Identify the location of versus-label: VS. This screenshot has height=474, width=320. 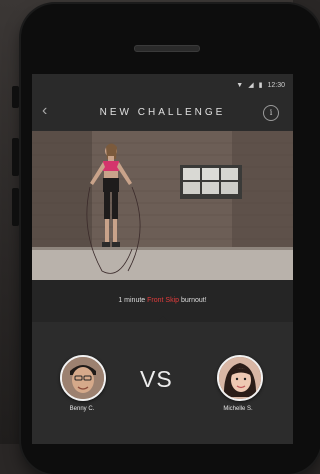
(156, 379).